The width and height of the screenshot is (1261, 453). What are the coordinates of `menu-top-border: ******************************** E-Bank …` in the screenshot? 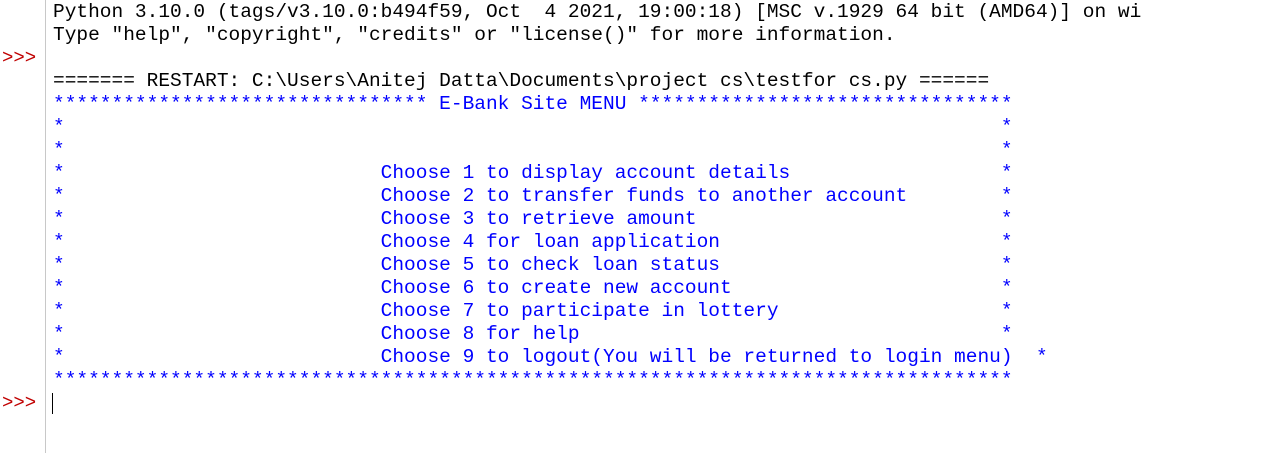 It's located at (533, 104).